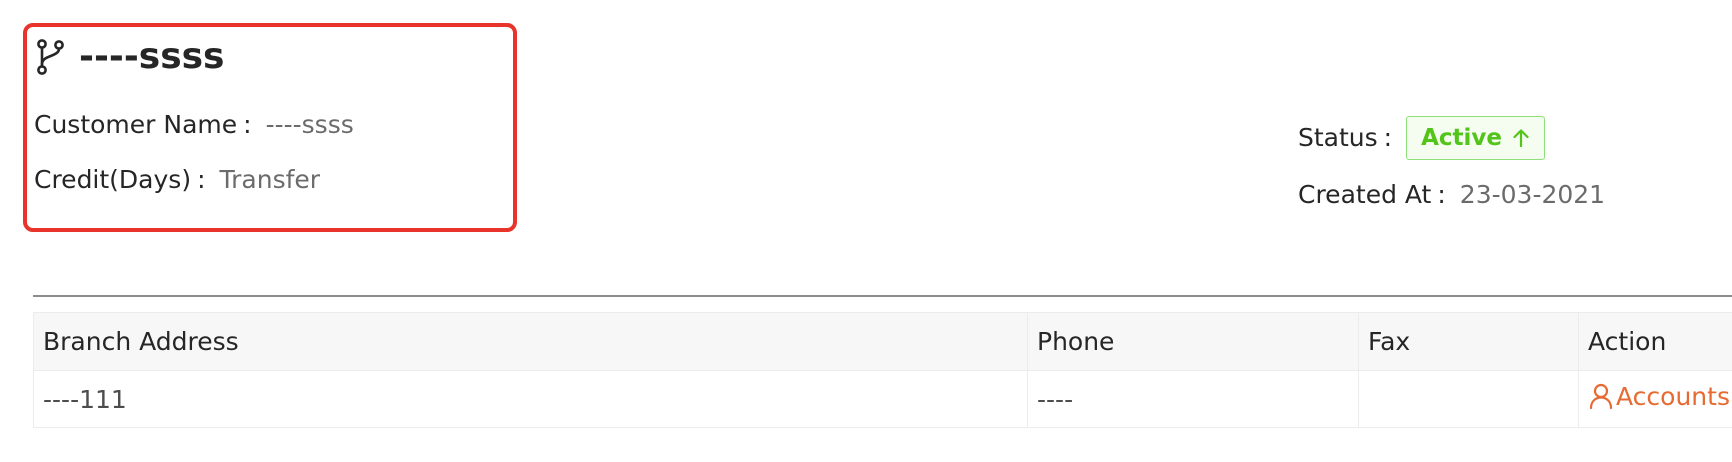 This screenshot has height=462, width=1732. What do you see at coordinates (1462, 138) in the screenshot?
I see `status-value: Active` at bounding box center [1462, 138].